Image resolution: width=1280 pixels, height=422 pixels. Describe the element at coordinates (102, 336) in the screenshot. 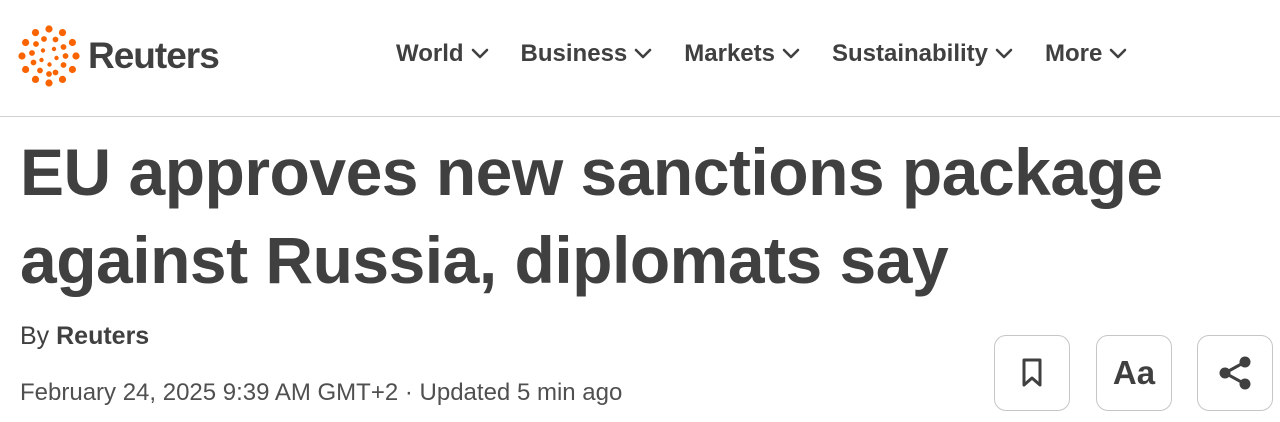

I see `author-link: Reuters` at that location.